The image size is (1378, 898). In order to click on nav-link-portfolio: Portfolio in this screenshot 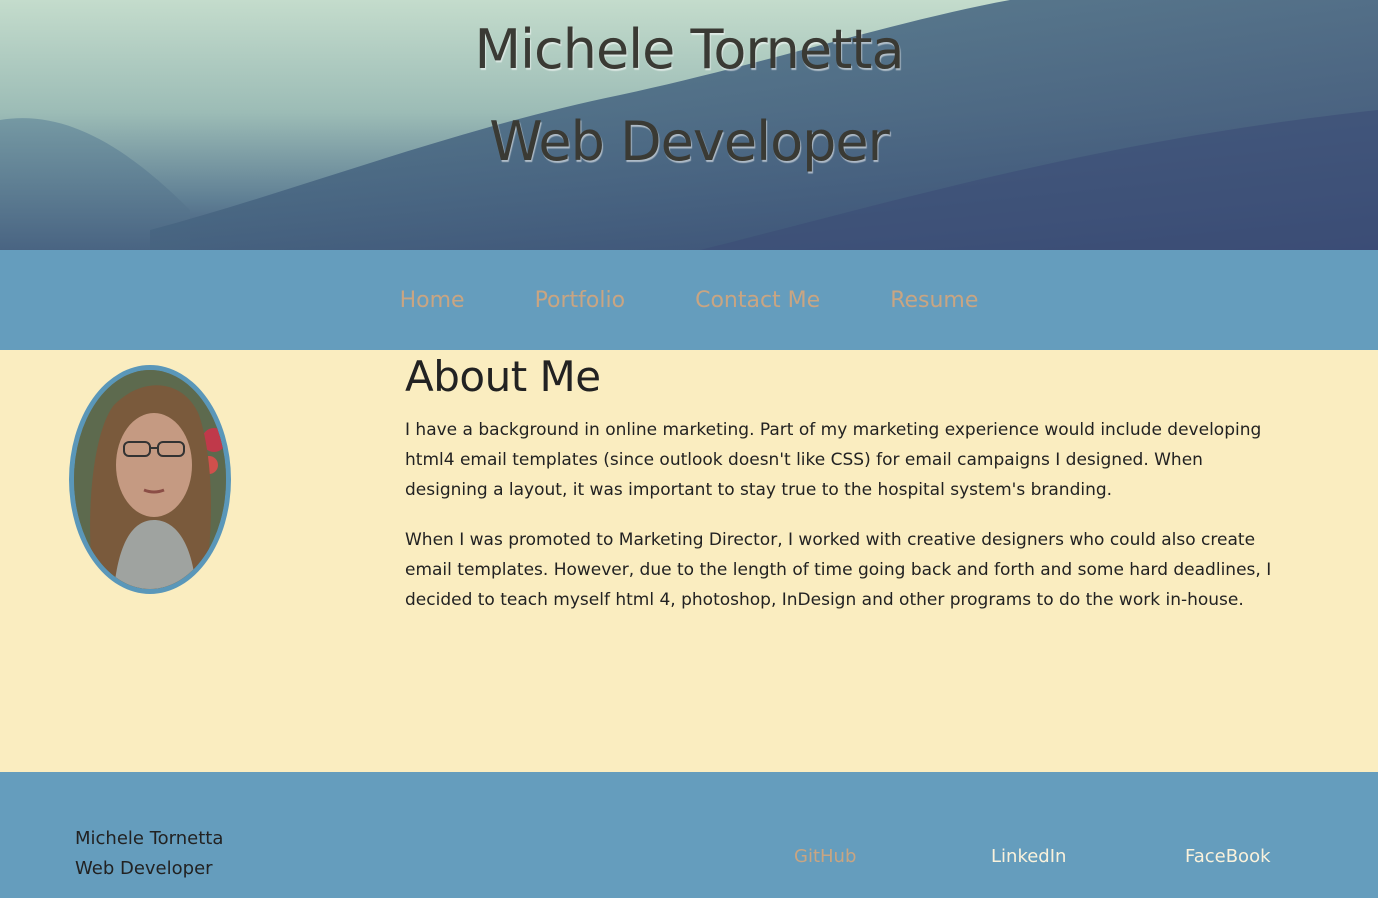, I will do `click(580, 300)`.